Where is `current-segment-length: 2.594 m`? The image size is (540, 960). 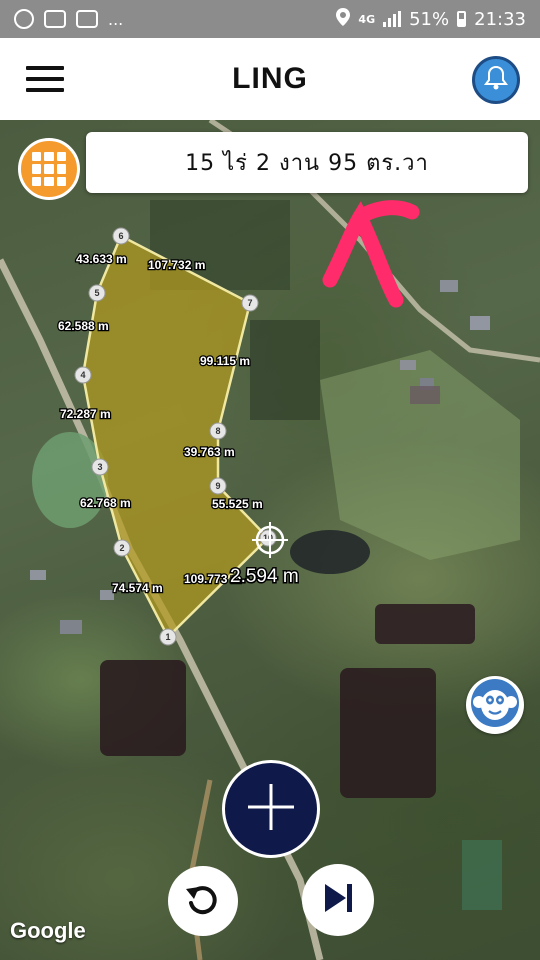
current-segment-length: 2.594 m is located at coordinates (264, 576).